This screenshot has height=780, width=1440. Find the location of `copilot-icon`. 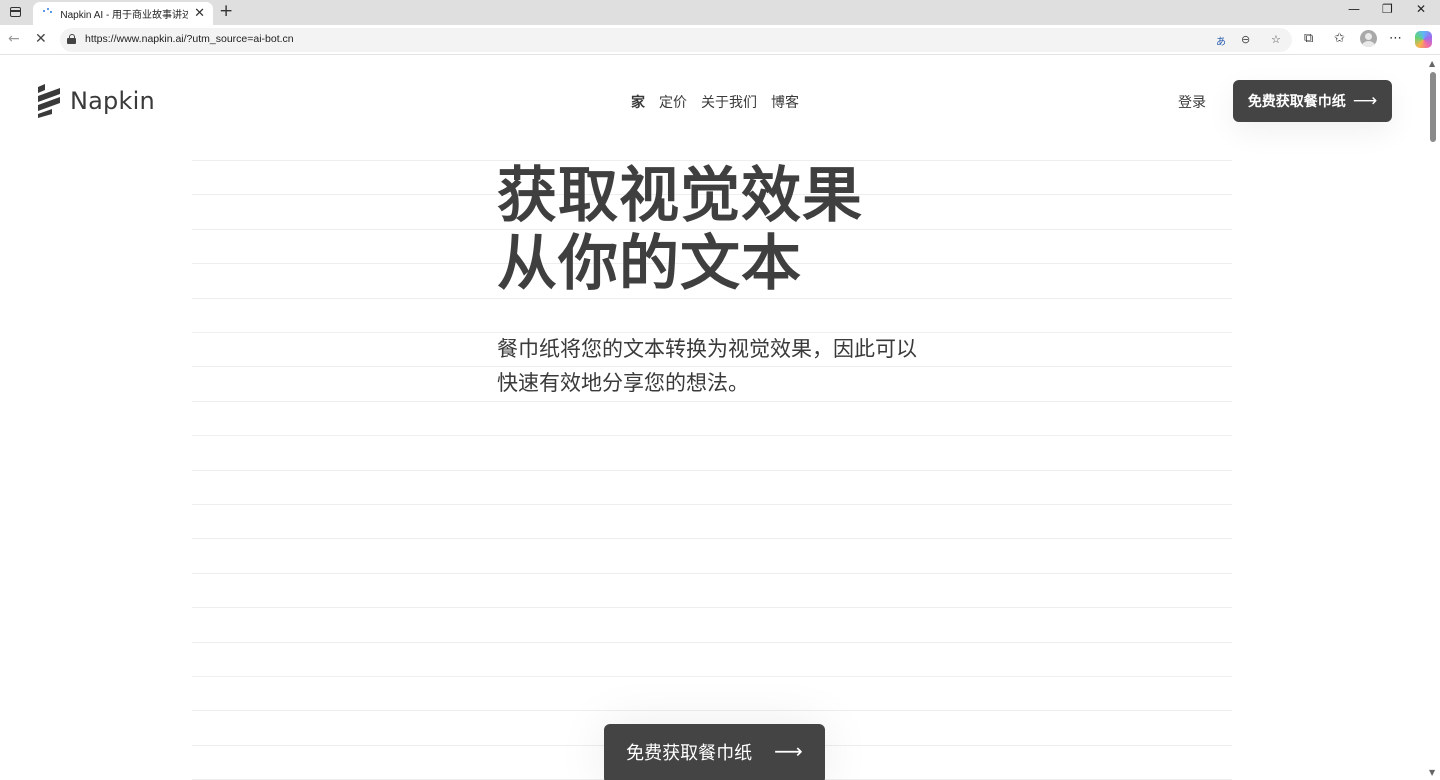

copilot-icon is located at coordinates (1423, 39).